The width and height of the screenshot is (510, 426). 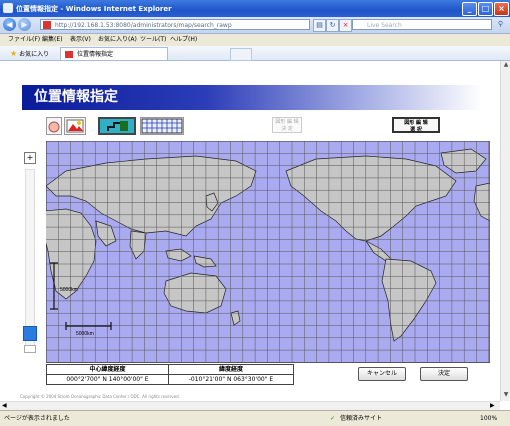 I want to click on ie-icon, so click(x=8, y=8).